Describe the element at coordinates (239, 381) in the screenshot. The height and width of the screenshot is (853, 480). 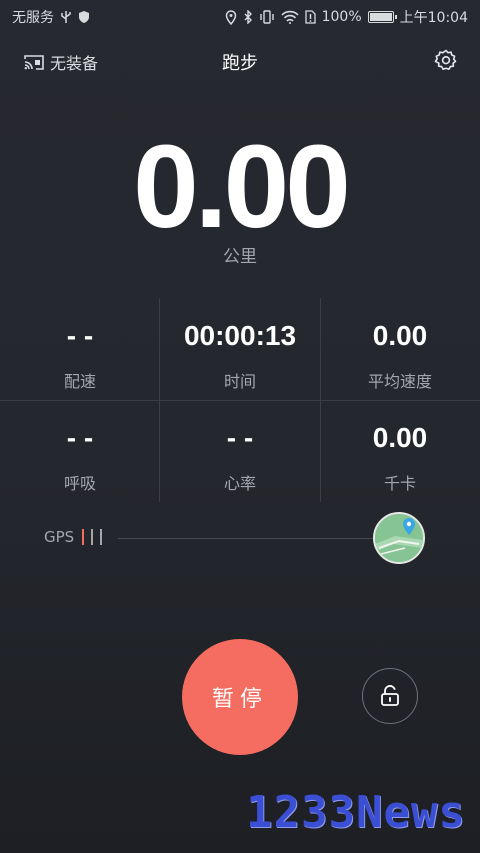
I see `metric-label: 时间` at that location.